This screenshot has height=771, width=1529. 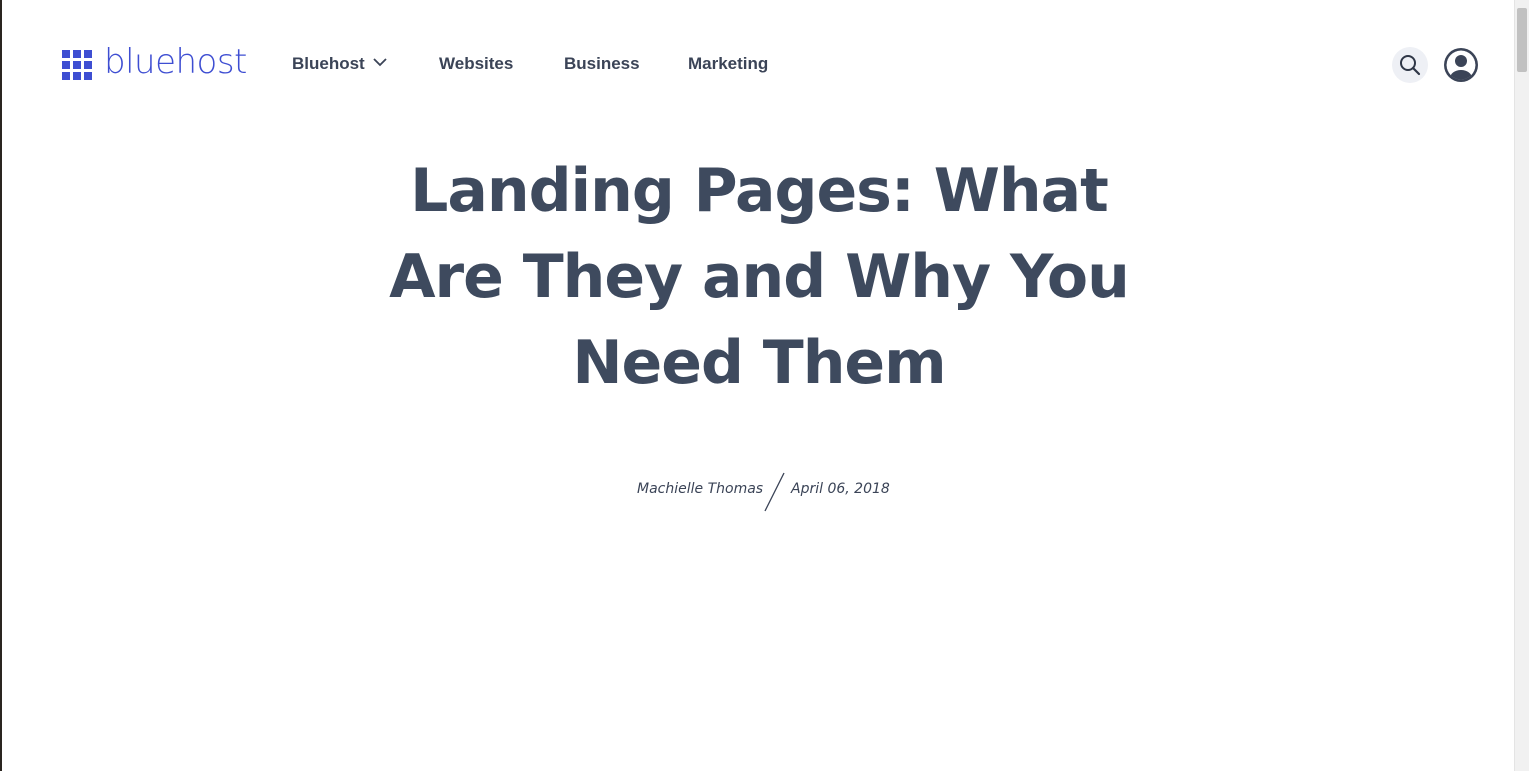 I want to click on scrollbar-thumb, so click(x=1522, y=40).